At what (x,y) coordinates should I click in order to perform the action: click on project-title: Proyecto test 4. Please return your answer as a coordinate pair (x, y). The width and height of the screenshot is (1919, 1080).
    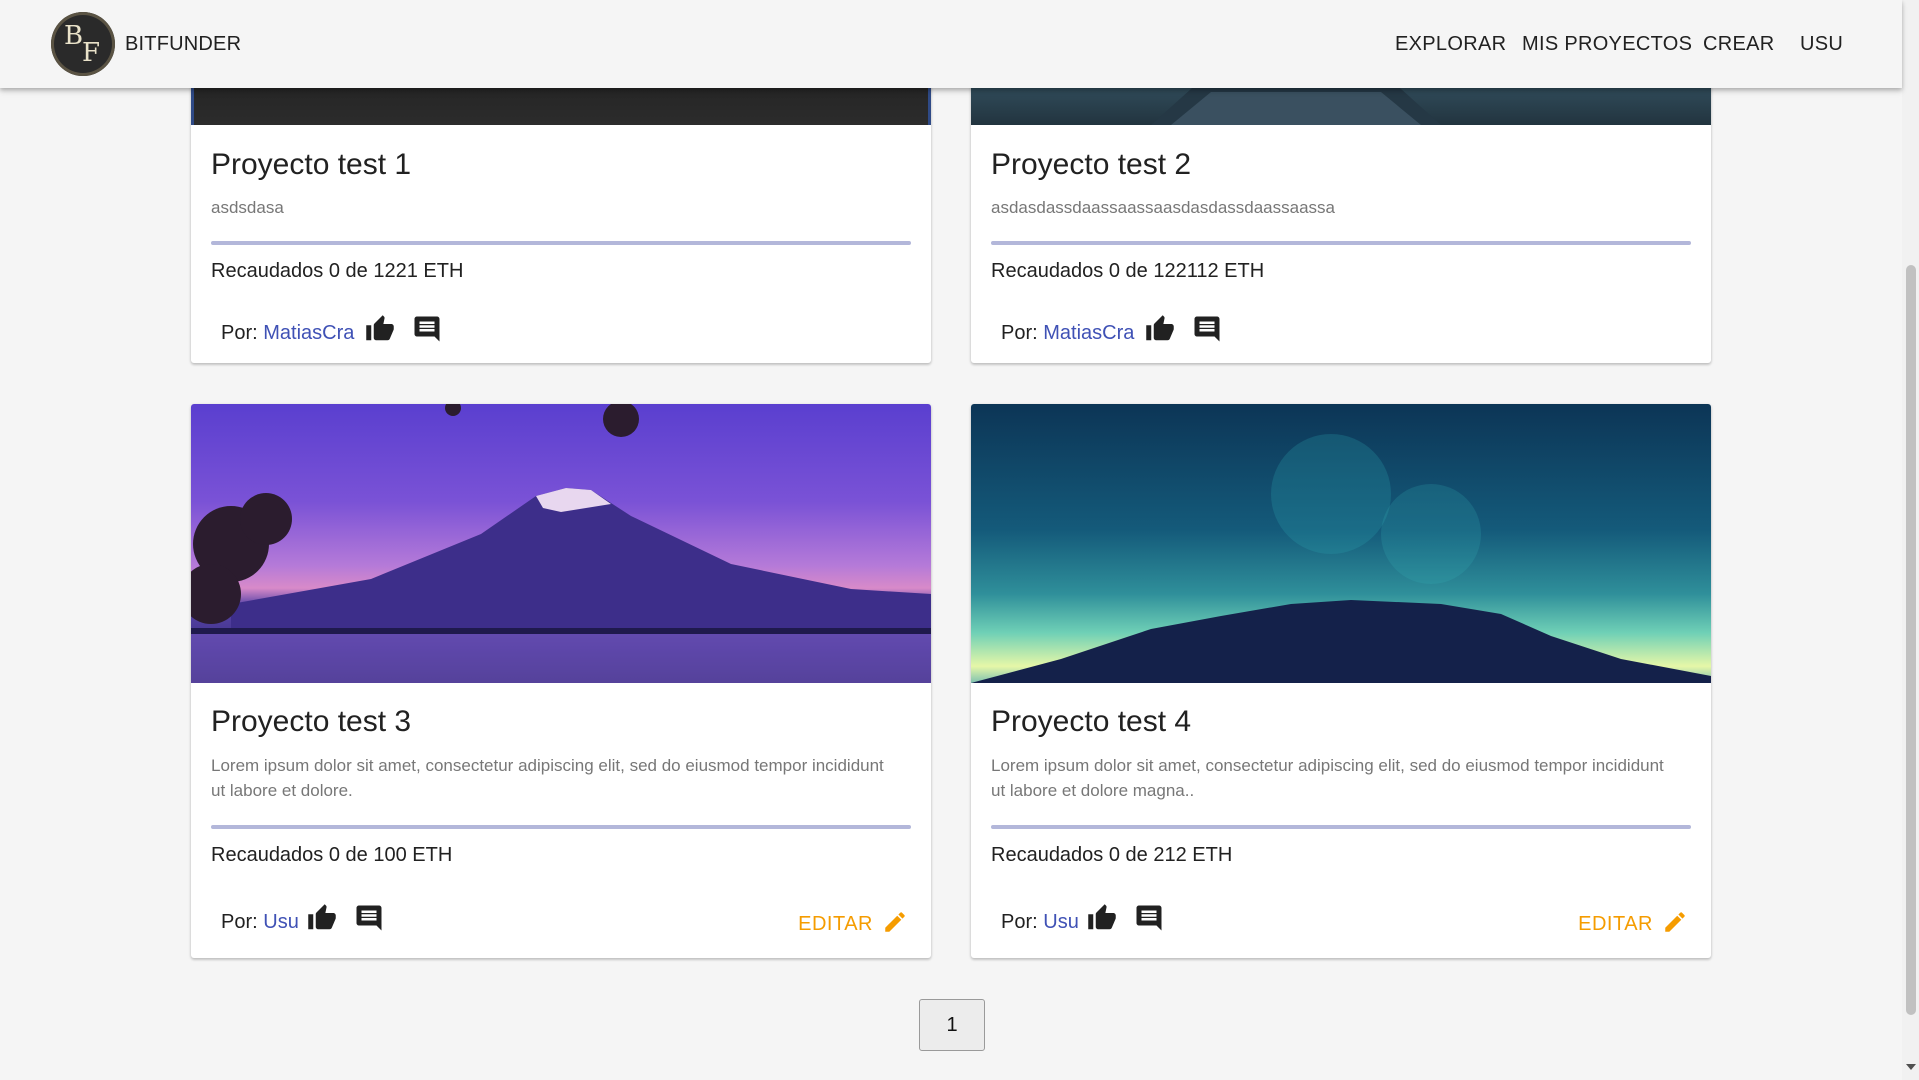
    Looking at the image, I should click on (1091, 722).